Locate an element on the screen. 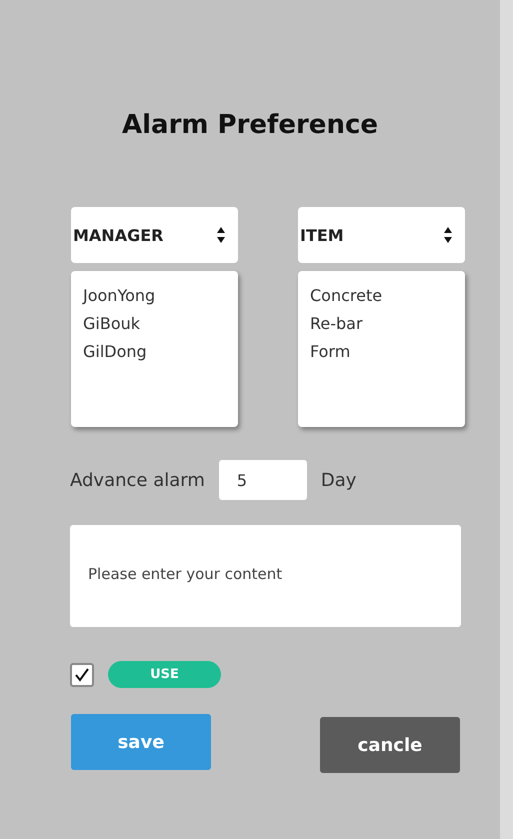 Image resolution: width=513 pixels, height=839 pixels. dropdown: MANAGER is located at coordinates (154, 235).